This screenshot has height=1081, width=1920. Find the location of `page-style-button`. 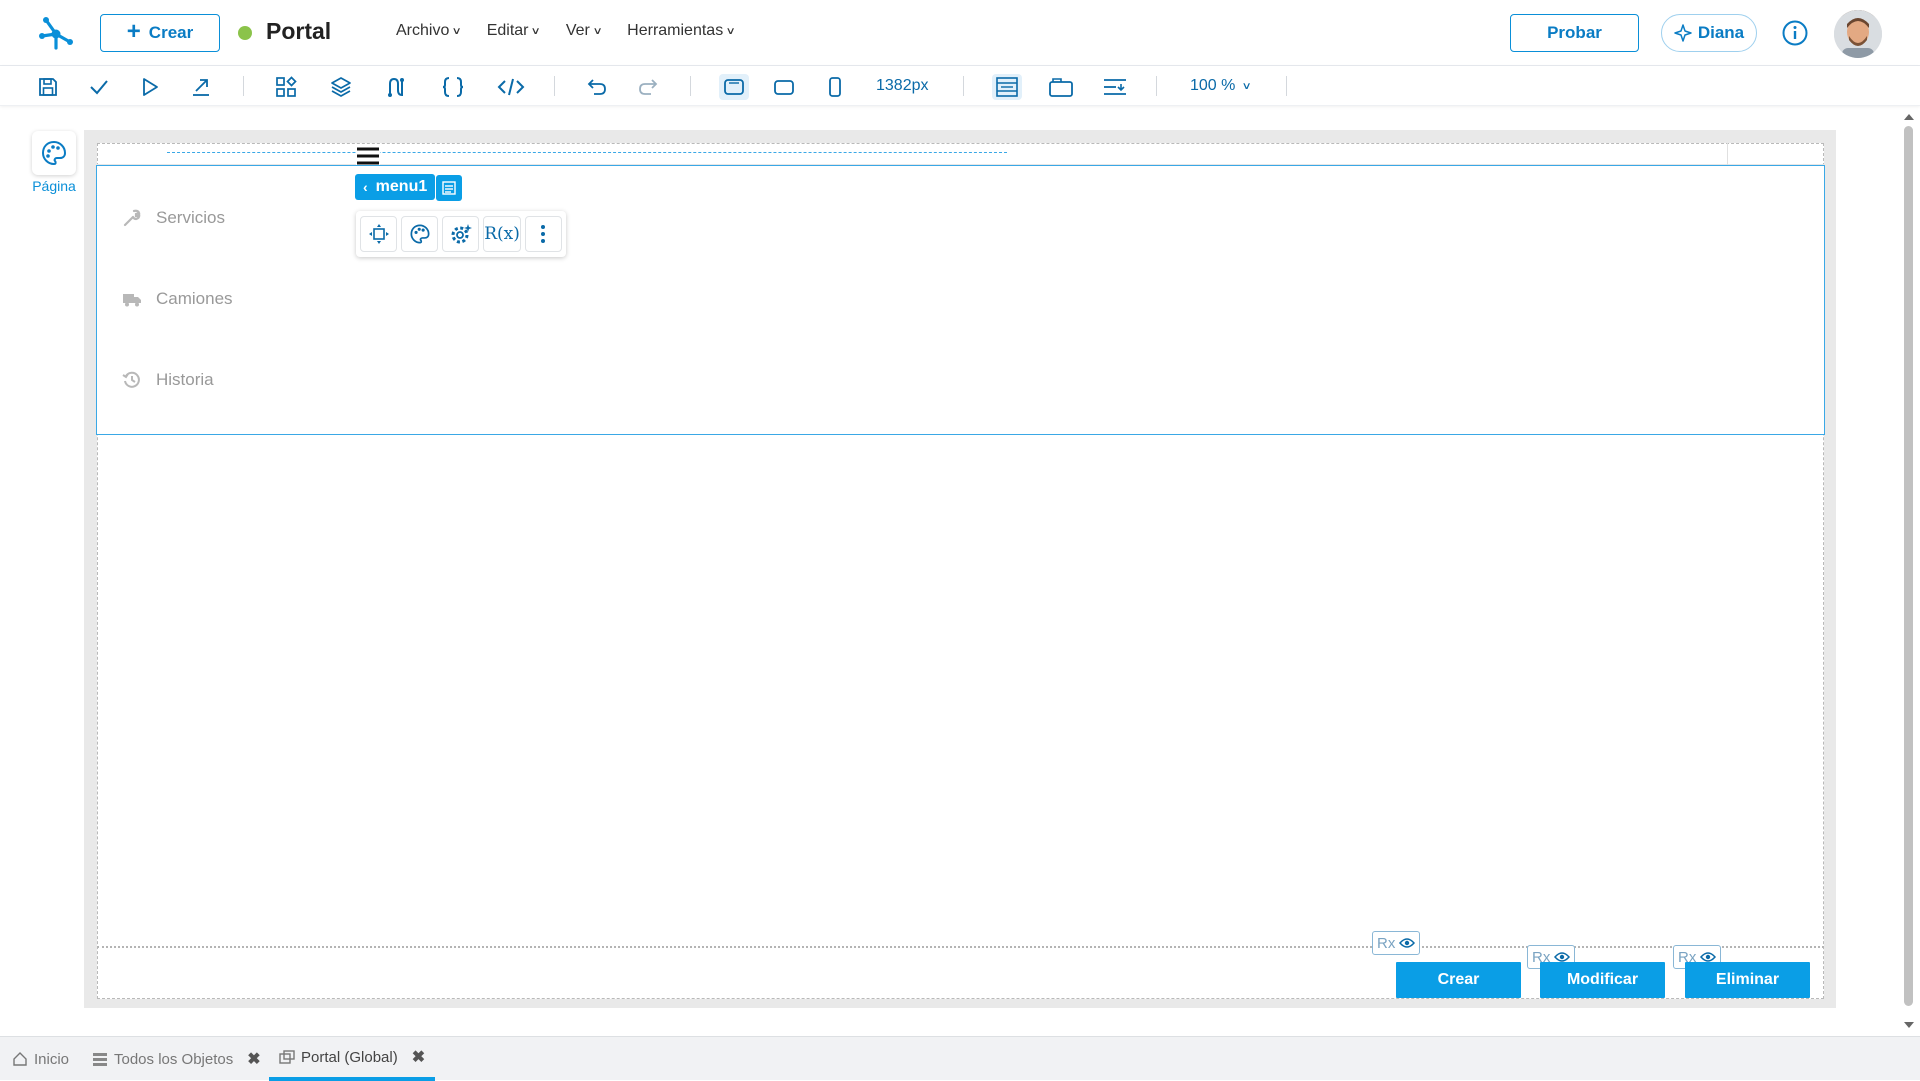

page-style-button is located at coordinates (54, 153).